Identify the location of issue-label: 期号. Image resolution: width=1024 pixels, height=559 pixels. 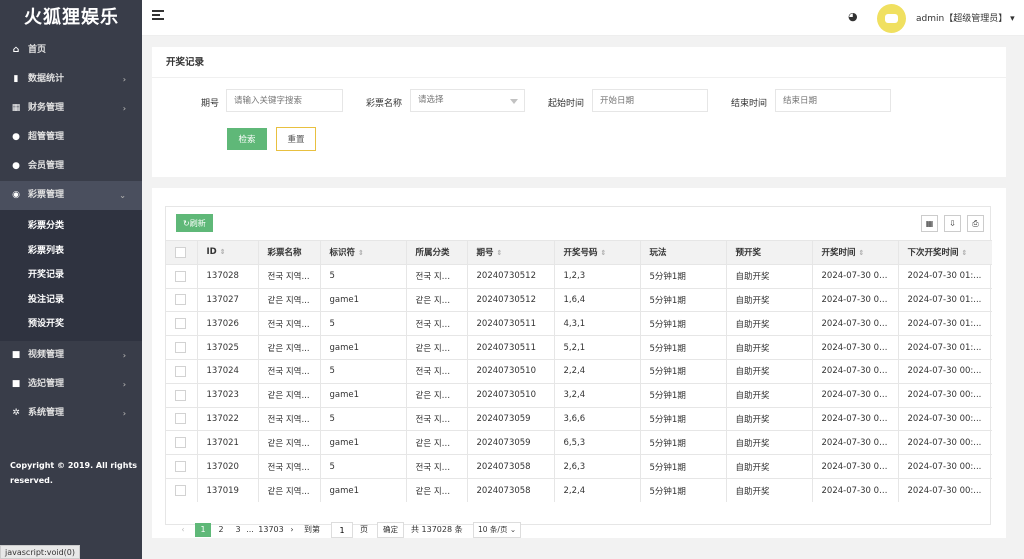
(210, 104).